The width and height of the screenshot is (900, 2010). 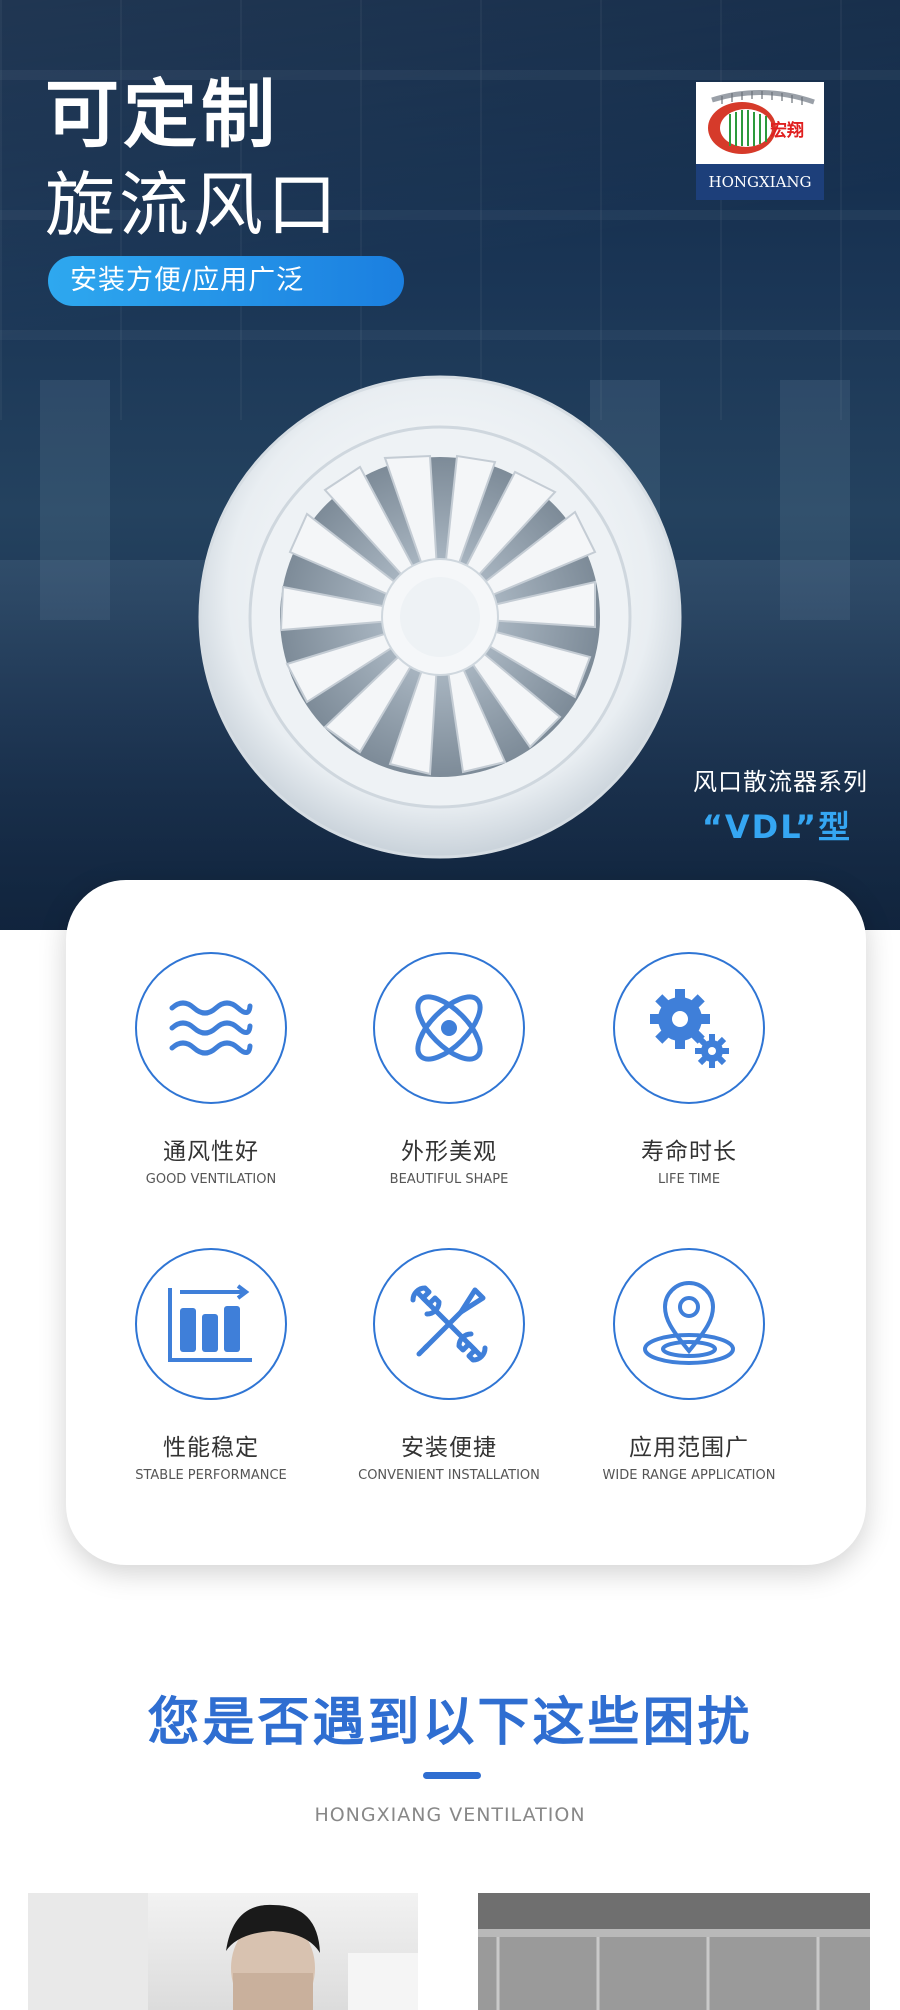 I want to click on feature-title: 外形美观, so click(x=449, y=1152).